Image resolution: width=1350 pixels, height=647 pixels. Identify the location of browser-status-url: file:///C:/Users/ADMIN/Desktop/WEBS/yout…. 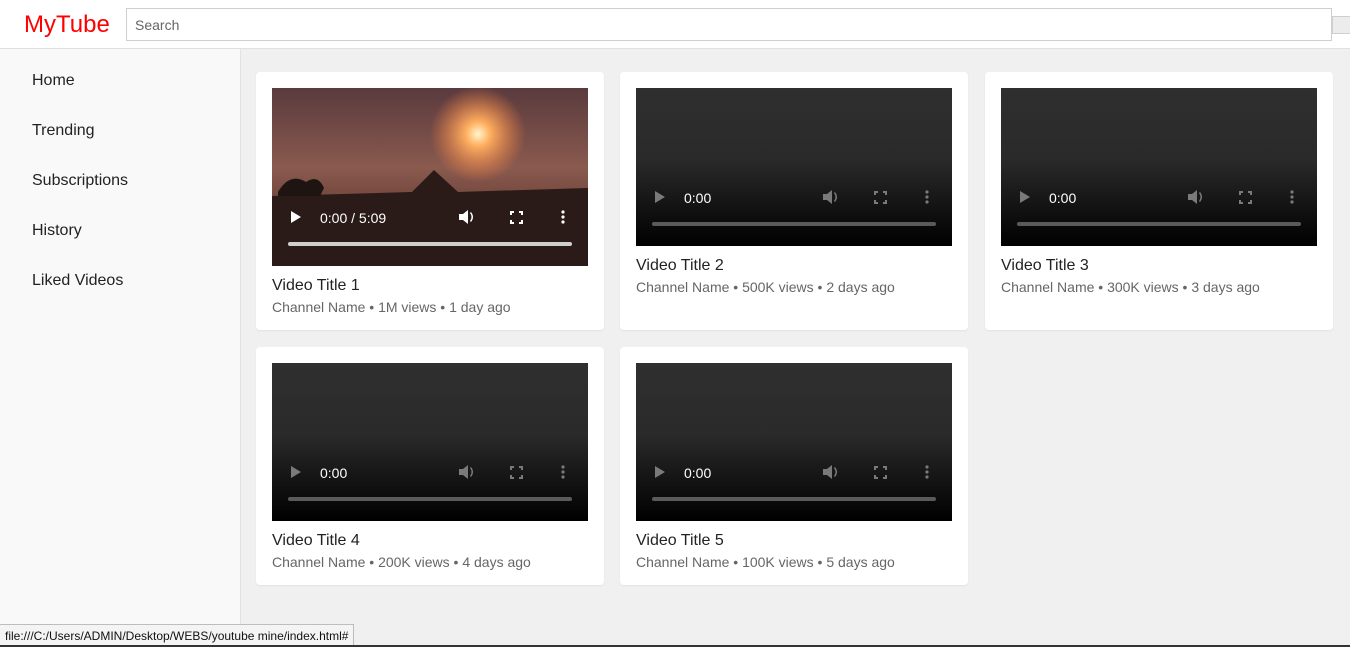
(177, 635).